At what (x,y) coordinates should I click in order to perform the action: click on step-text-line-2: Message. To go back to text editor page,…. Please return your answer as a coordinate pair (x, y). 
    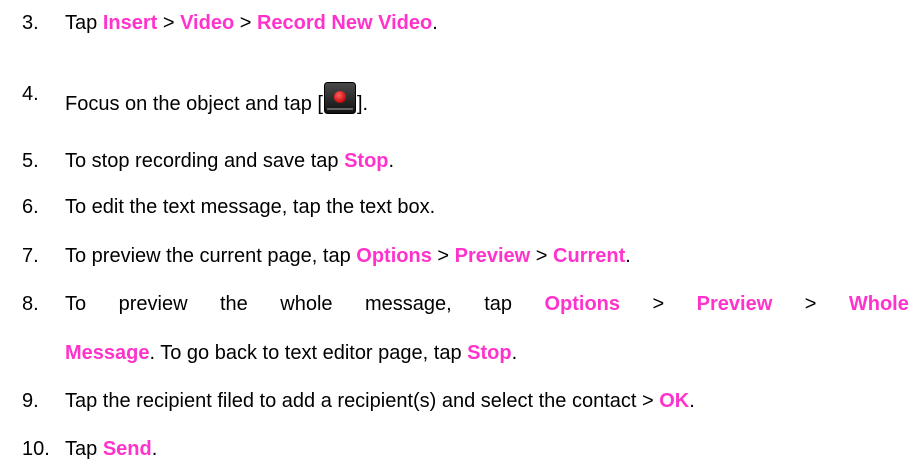
    Looking at the image, I should click on (291, 353).